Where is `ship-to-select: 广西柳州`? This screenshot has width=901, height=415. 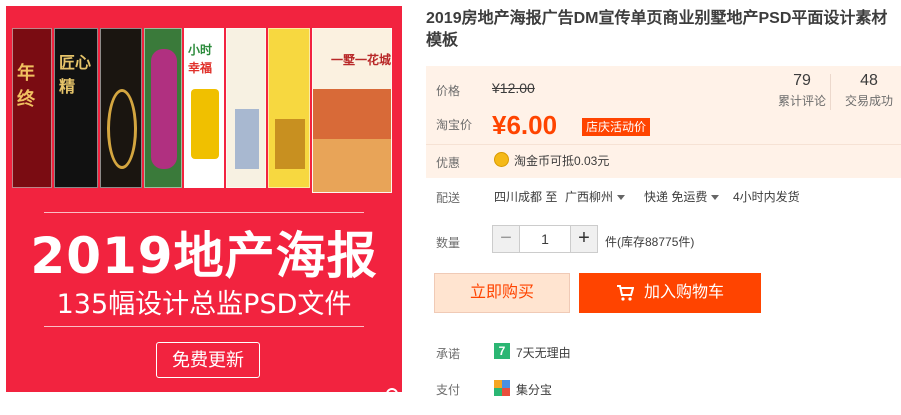
ship-to-select: 广西柳州 is located at coordinates (595, 196).